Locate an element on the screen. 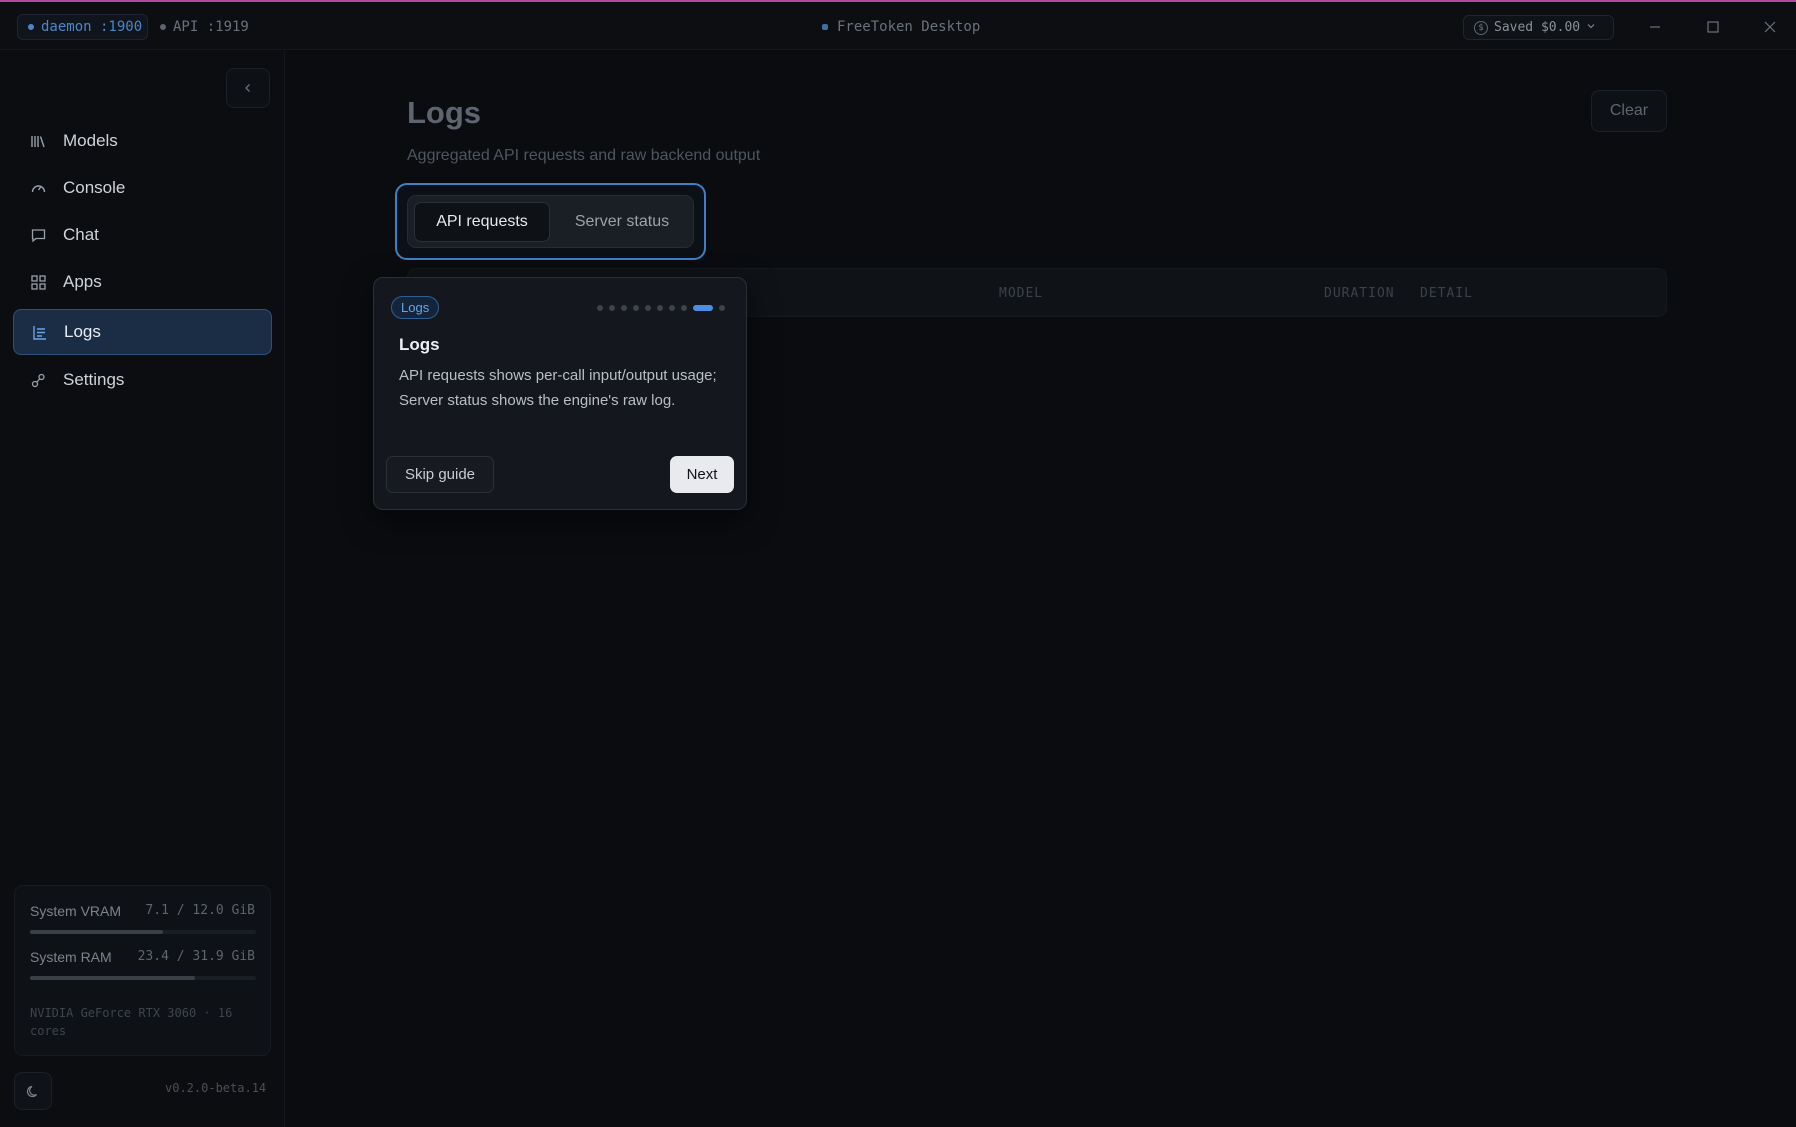  logs-icon is located at coordinates (39, 332).